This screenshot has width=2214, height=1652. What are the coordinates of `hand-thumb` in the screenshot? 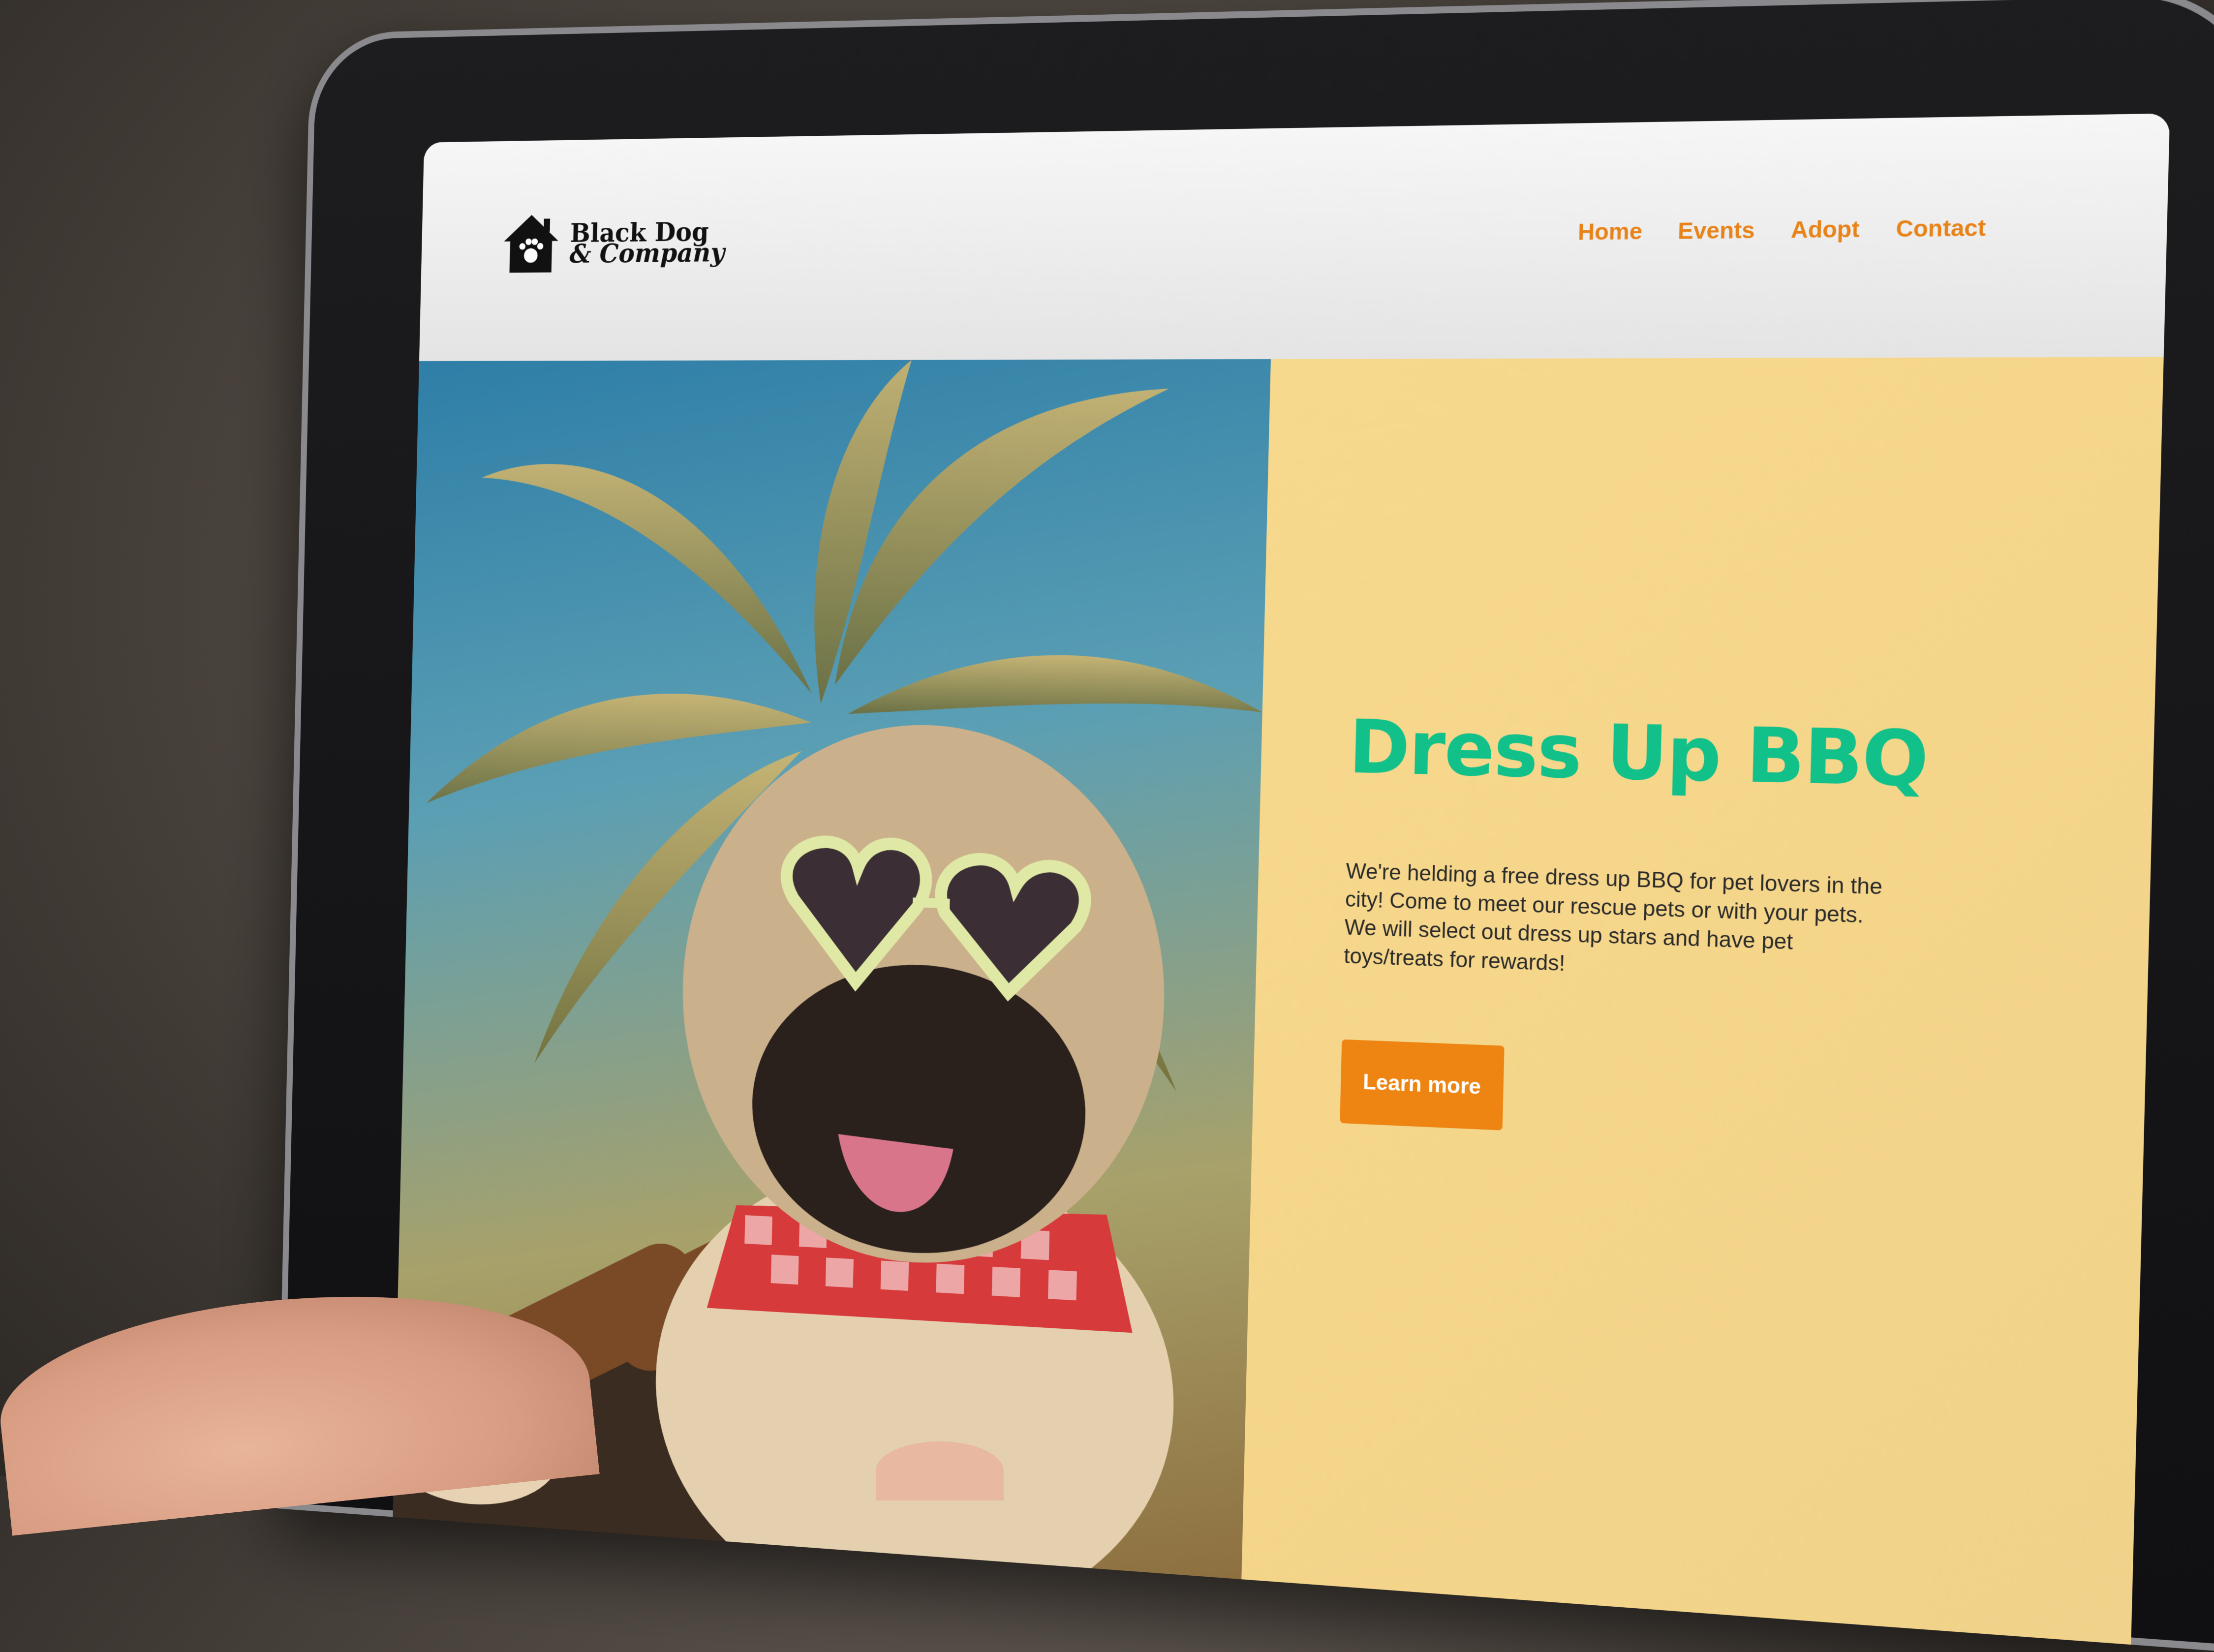 It's located at (940, 1470).